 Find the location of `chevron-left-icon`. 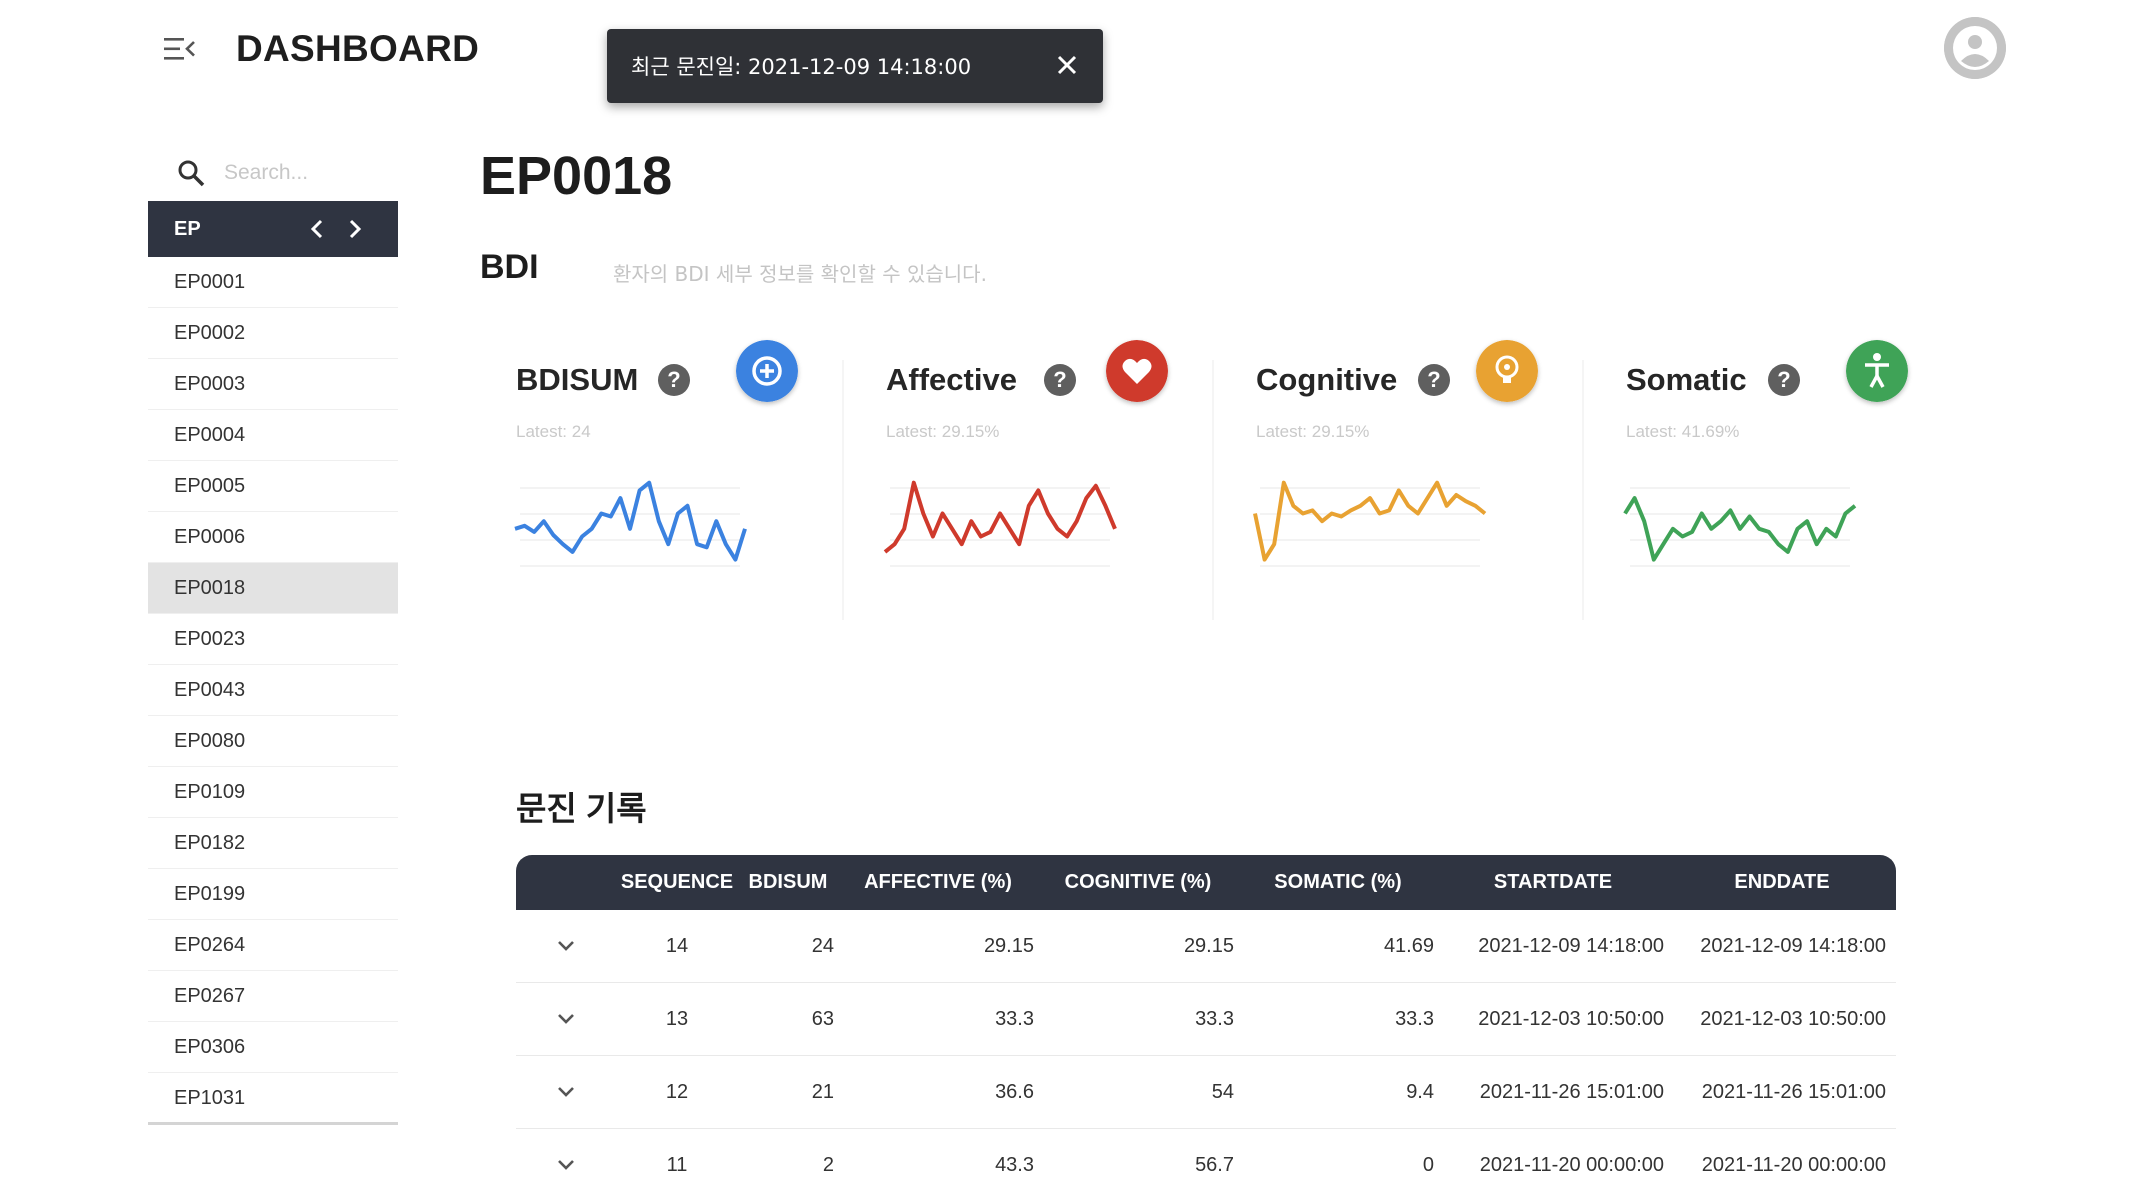

chevron-left-icon is located at coordinates (318, 229).